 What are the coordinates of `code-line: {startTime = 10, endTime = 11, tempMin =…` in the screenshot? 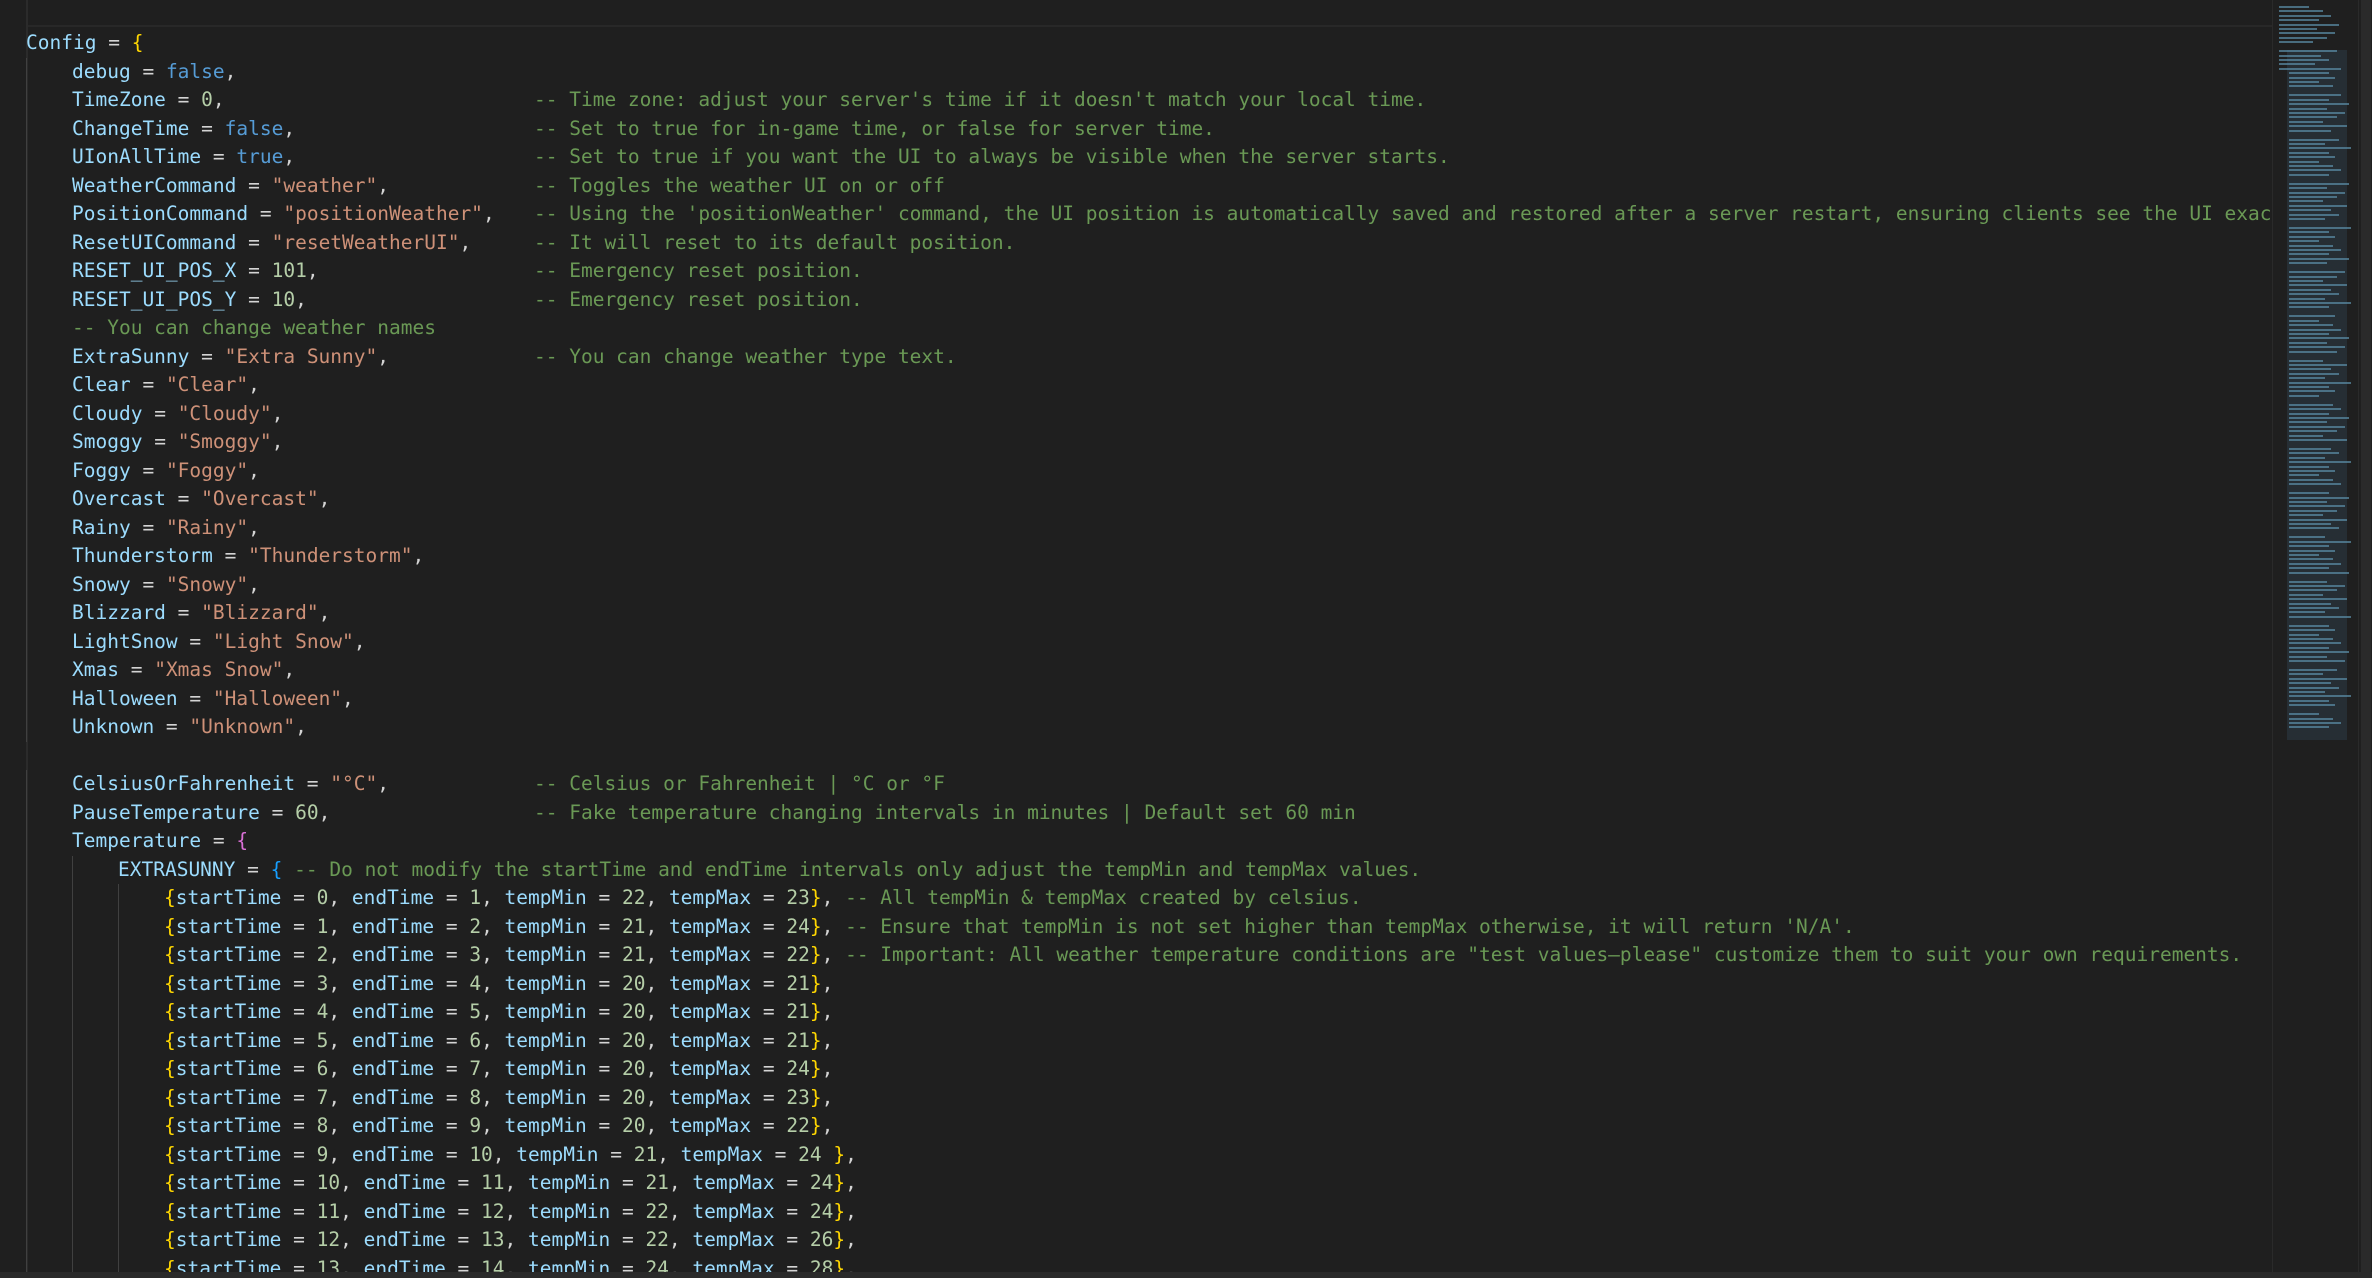 It's located at (1149, 1183).